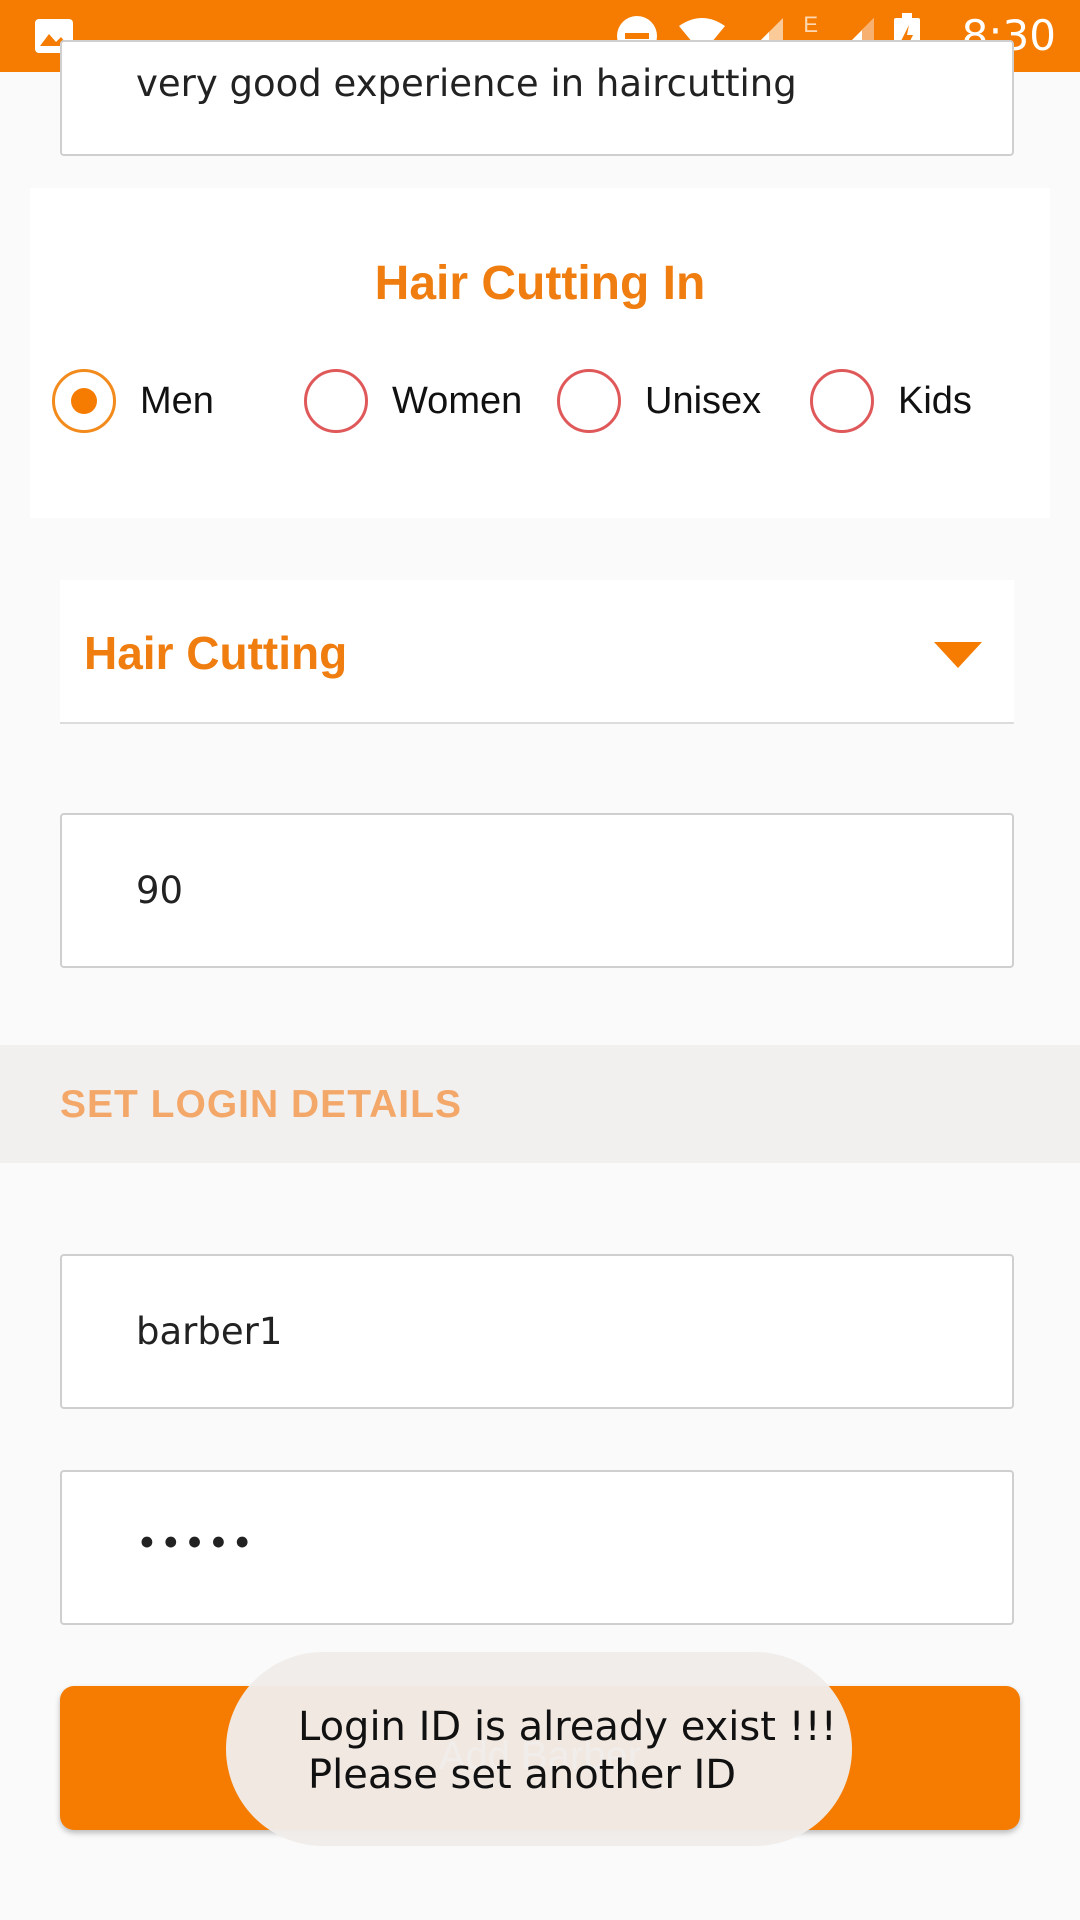 The height and width of the screenshot is (1920, 1080). Describe the element at coordinates (537, 1547) in the screenshot. I see `password-field: •••••` at that location.